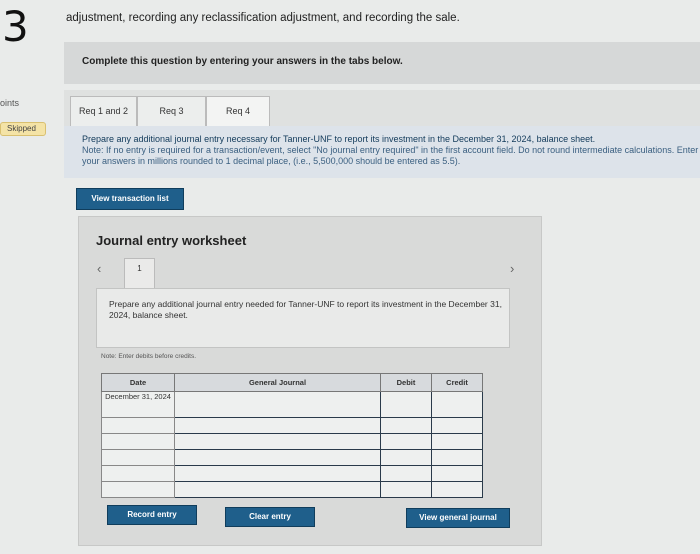 This screenshot has height=554, width=700. Describe the element at coordinates (99, 268) in the screenshot. I see `chevron-left-icon: ‹` at that location.